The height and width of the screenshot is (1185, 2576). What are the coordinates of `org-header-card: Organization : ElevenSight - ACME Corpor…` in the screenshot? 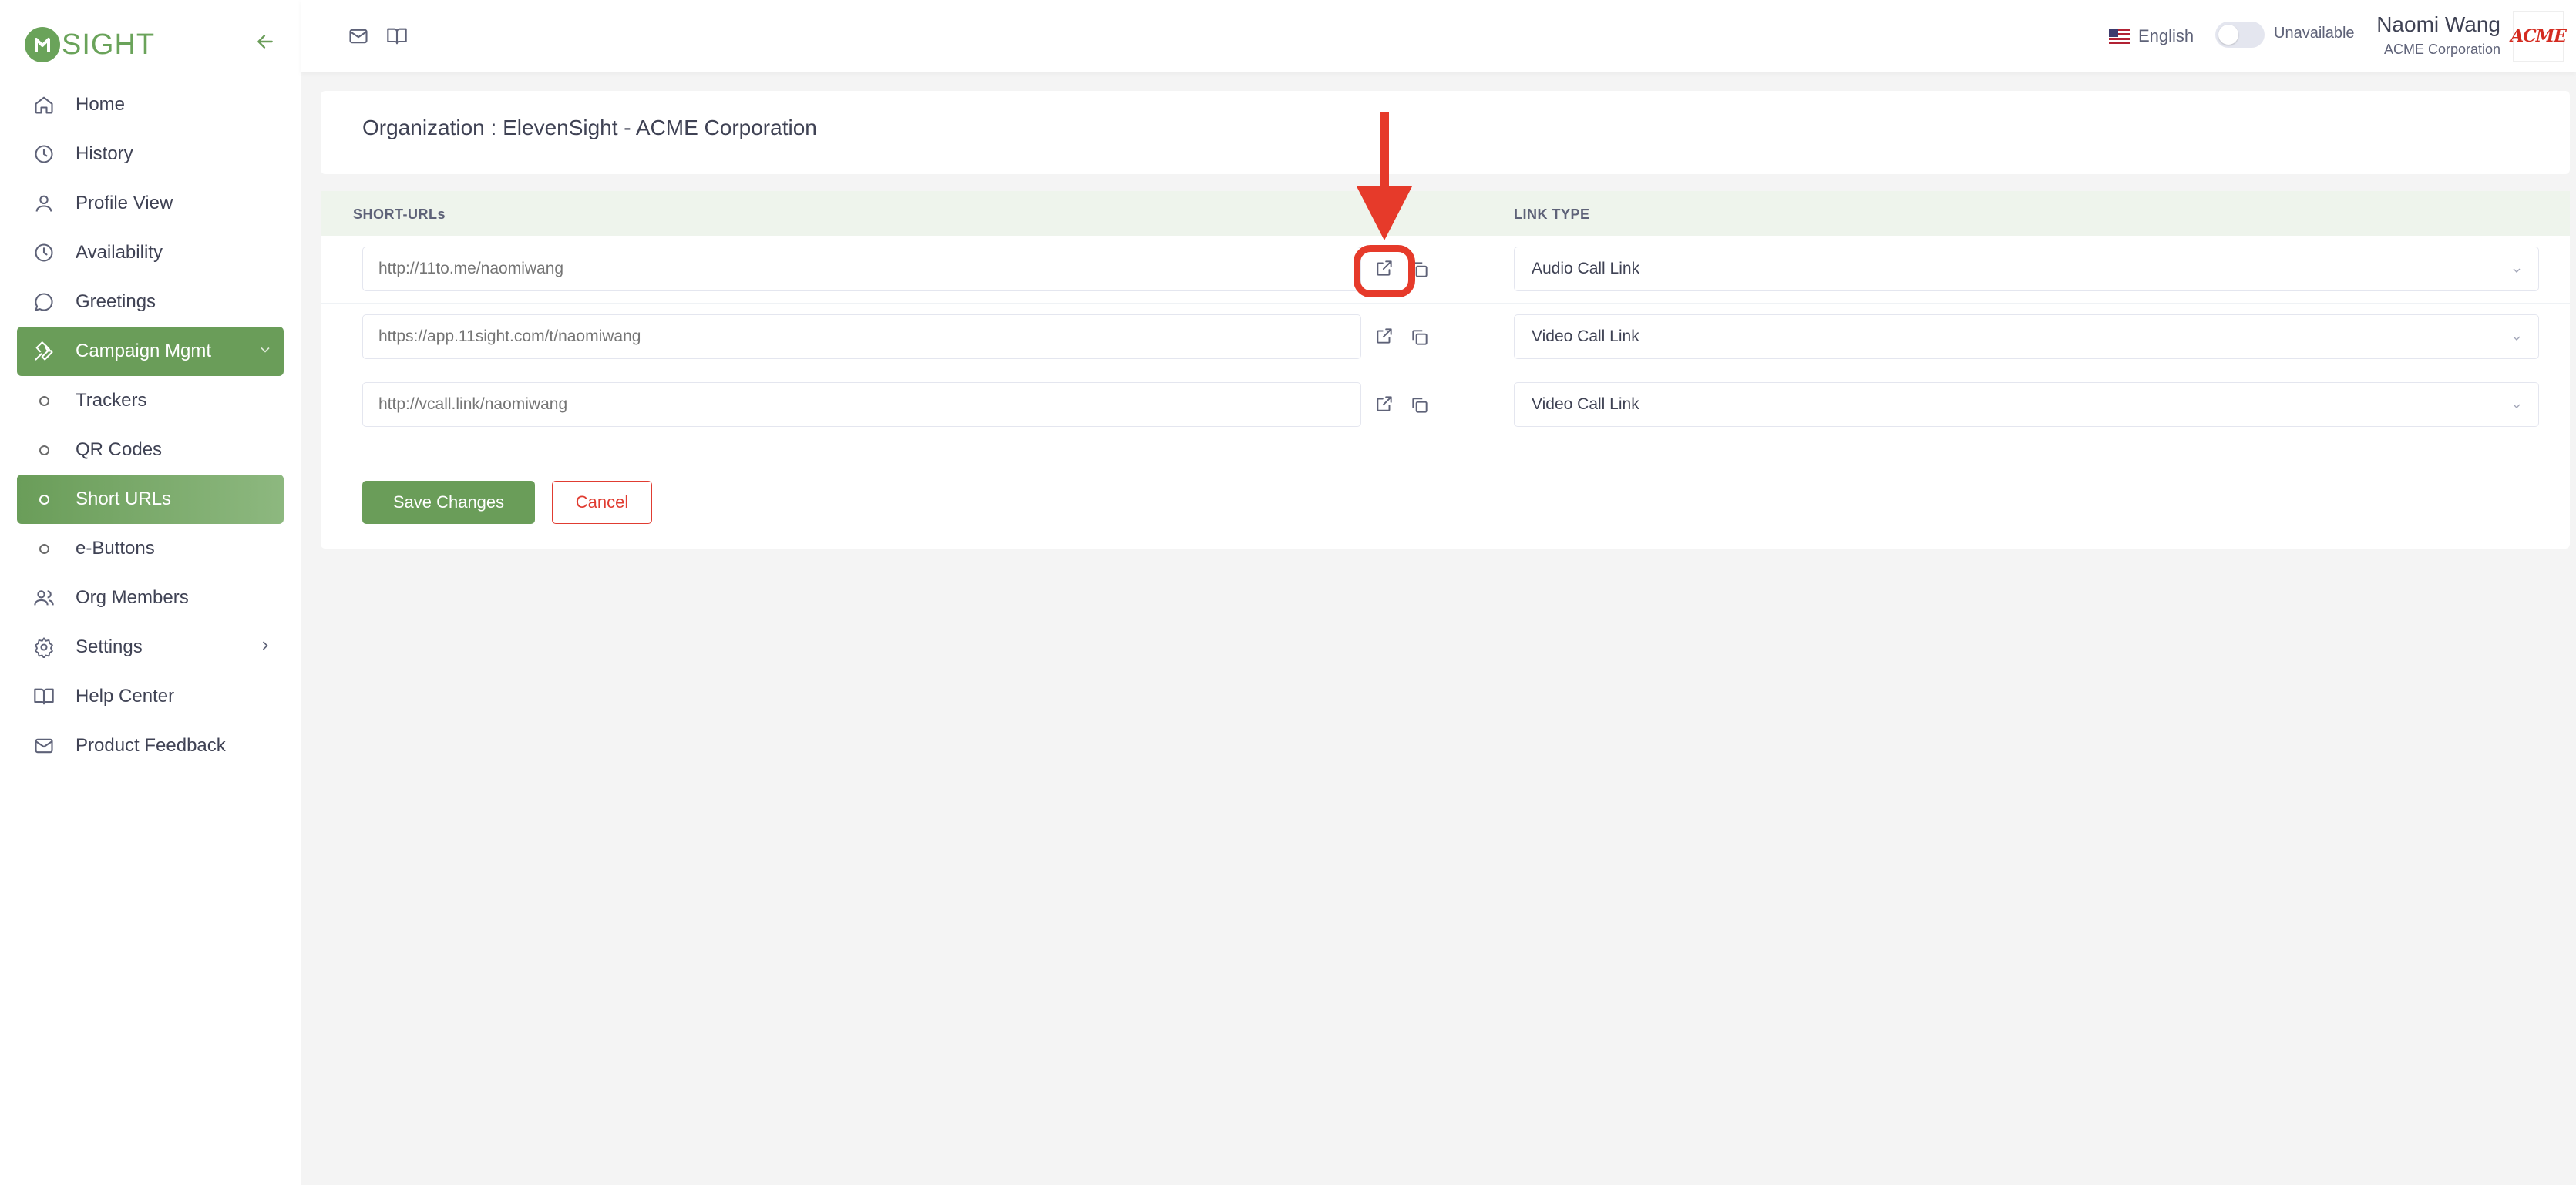 It's located at (1445, 132).